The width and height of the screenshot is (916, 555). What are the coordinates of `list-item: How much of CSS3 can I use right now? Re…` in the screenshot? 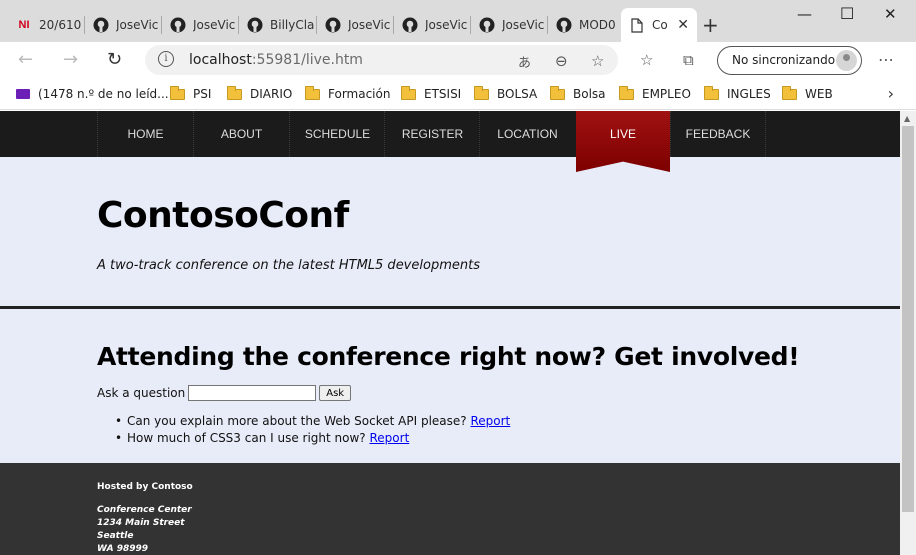 It's located at (312, 438).